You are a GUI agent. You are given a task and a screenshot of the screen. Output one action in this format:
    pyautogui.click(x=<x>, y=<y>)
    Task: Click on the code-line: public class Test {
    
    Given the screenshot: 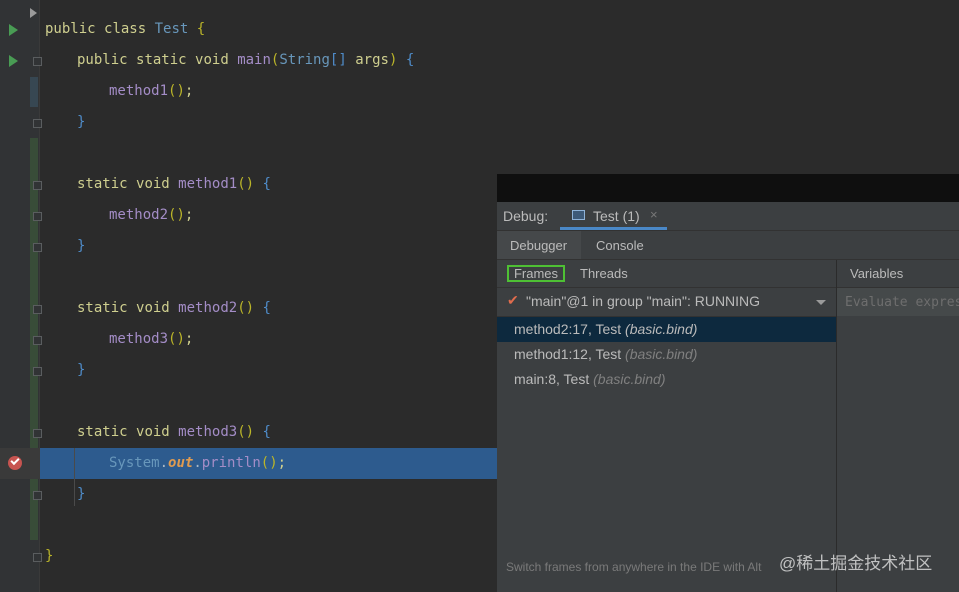 What is the action you would take?
    pyautogui.click(x=125, y=29)
    